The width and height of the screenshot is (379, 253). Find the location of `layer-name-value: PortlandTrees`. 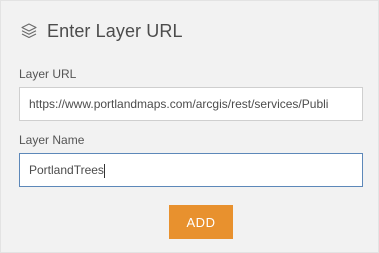

layer-name-value: PortlandTrees is located at coordinates (66, 170).